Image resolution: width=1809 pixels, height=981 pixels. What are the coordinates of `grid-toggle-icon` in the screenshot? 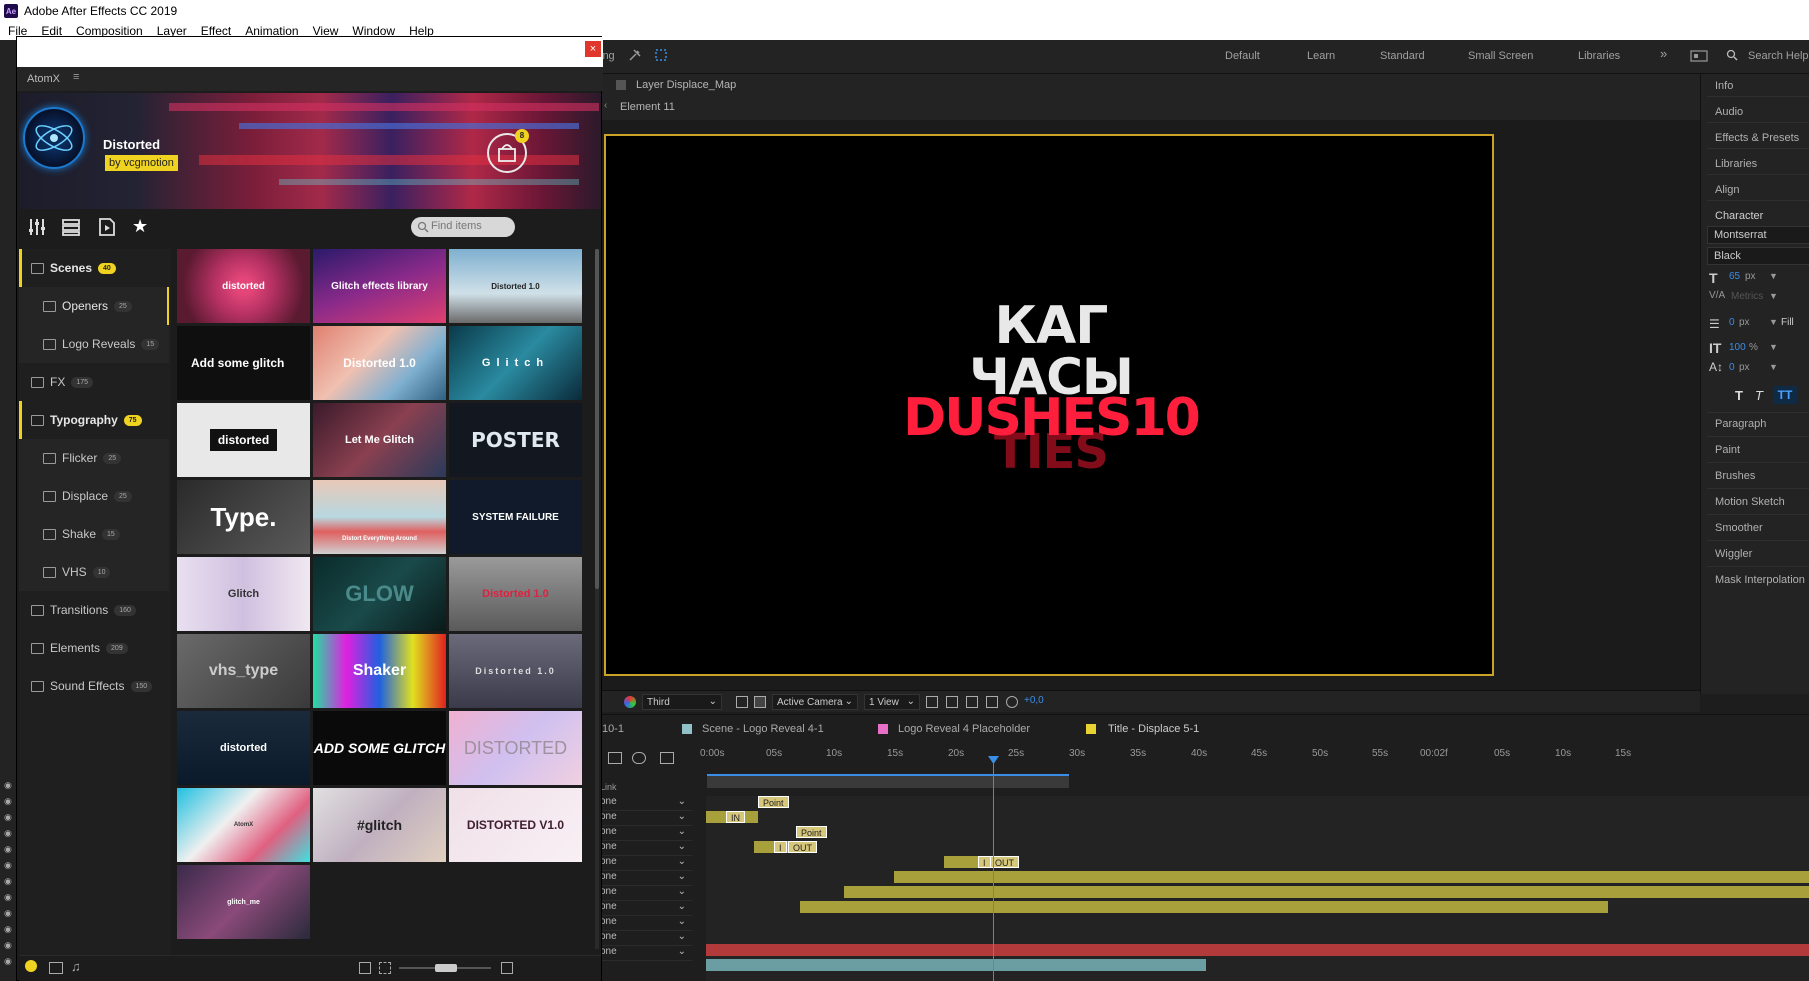 It's located at (742, 702).